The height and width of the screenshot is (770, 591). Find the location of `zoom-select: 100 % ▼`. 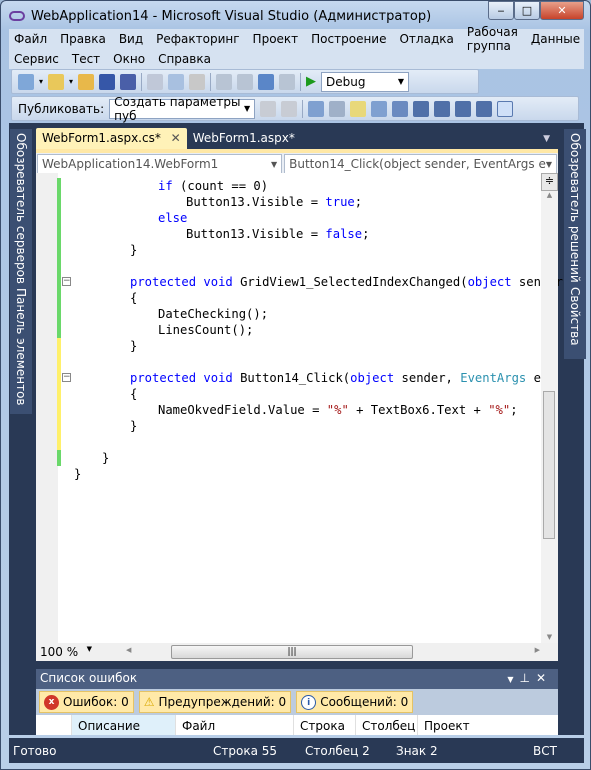

zoom-select: 100 % ▼ is located at coordinates (66, 652).